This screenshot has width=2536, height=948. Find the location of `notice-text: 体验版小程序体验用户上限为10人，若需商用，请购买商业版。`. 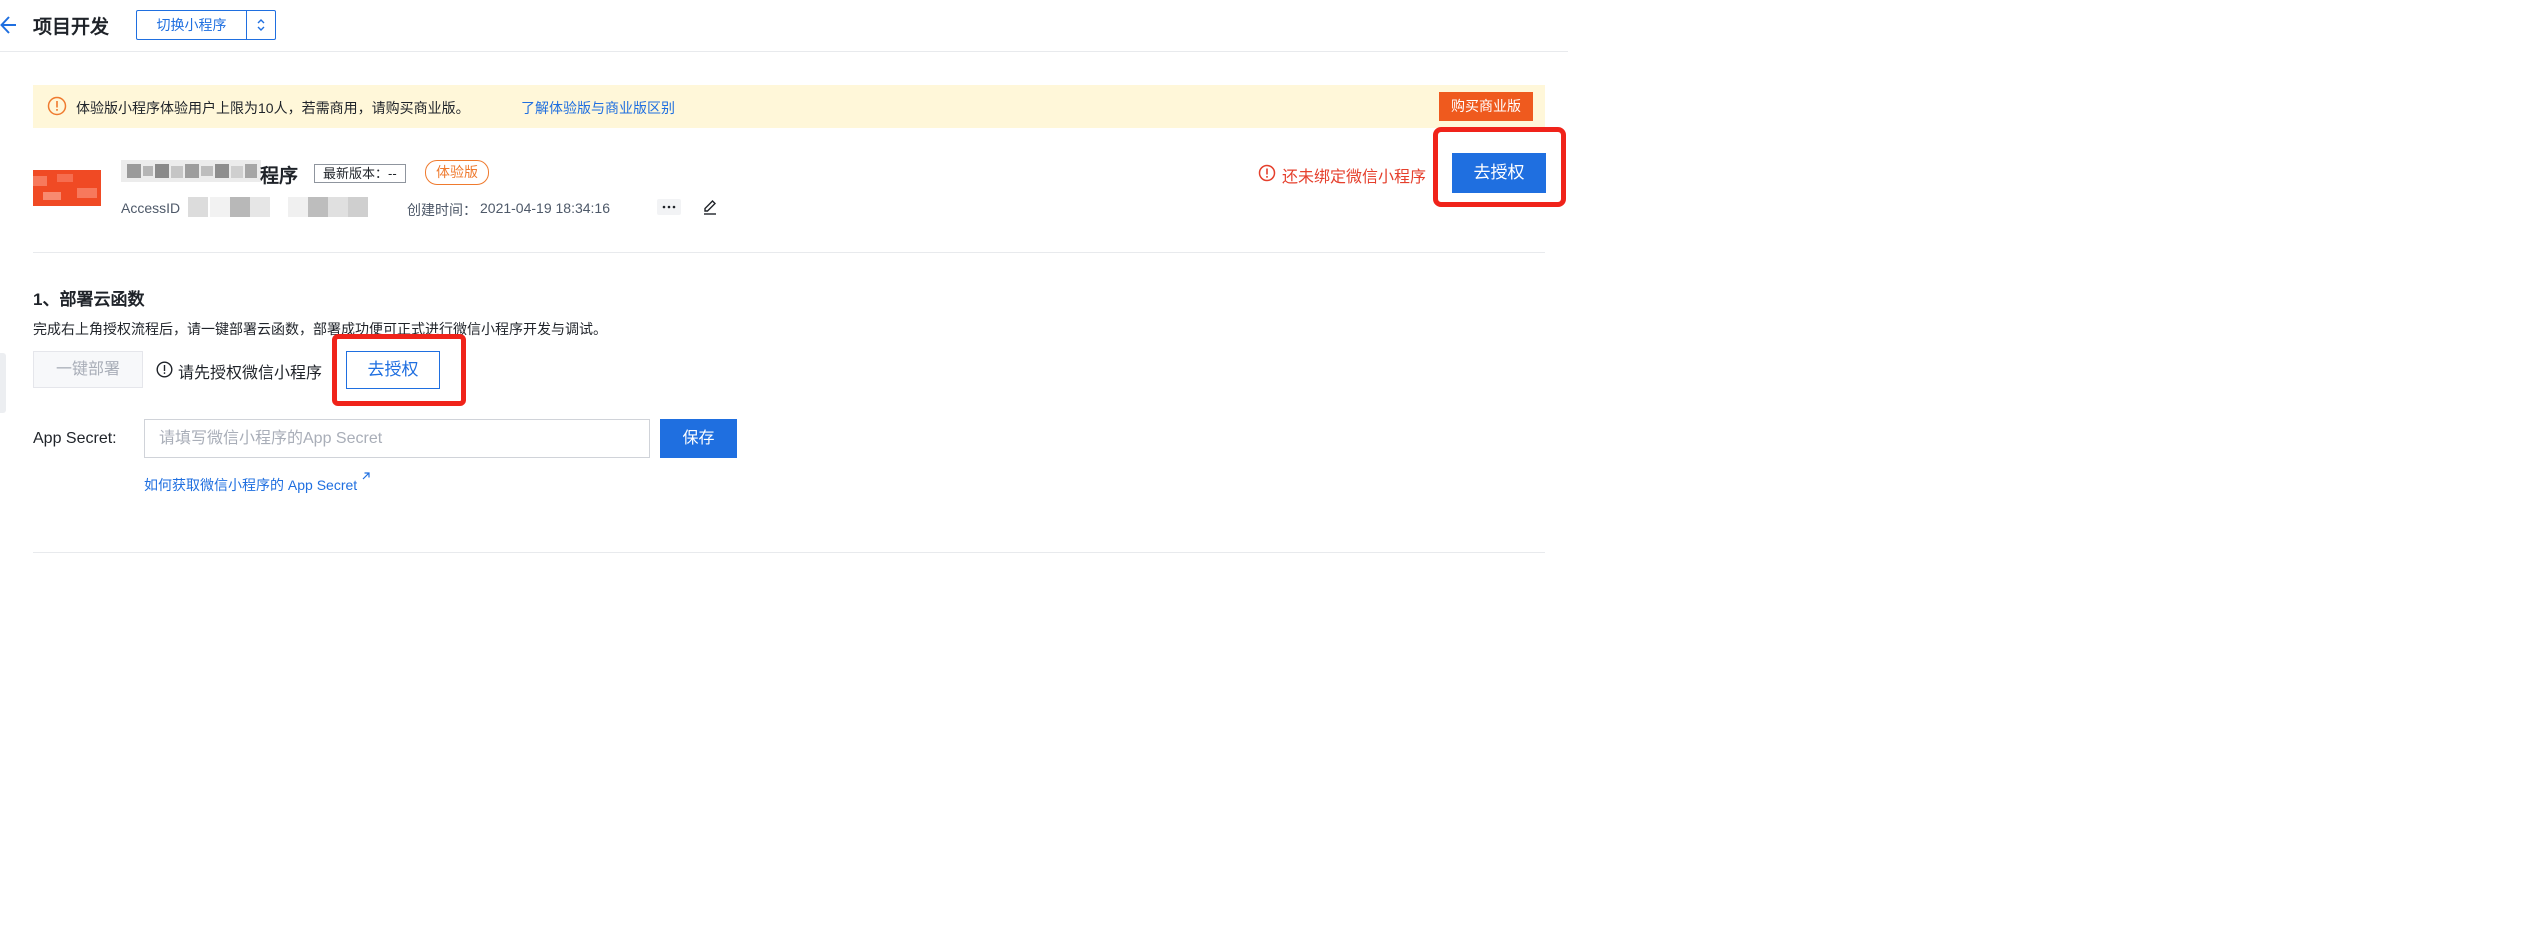

notice-text: 体验版小程序体验用户上限为10人，若需商用，请购买商业版。 is located at coordinates (273, 108).